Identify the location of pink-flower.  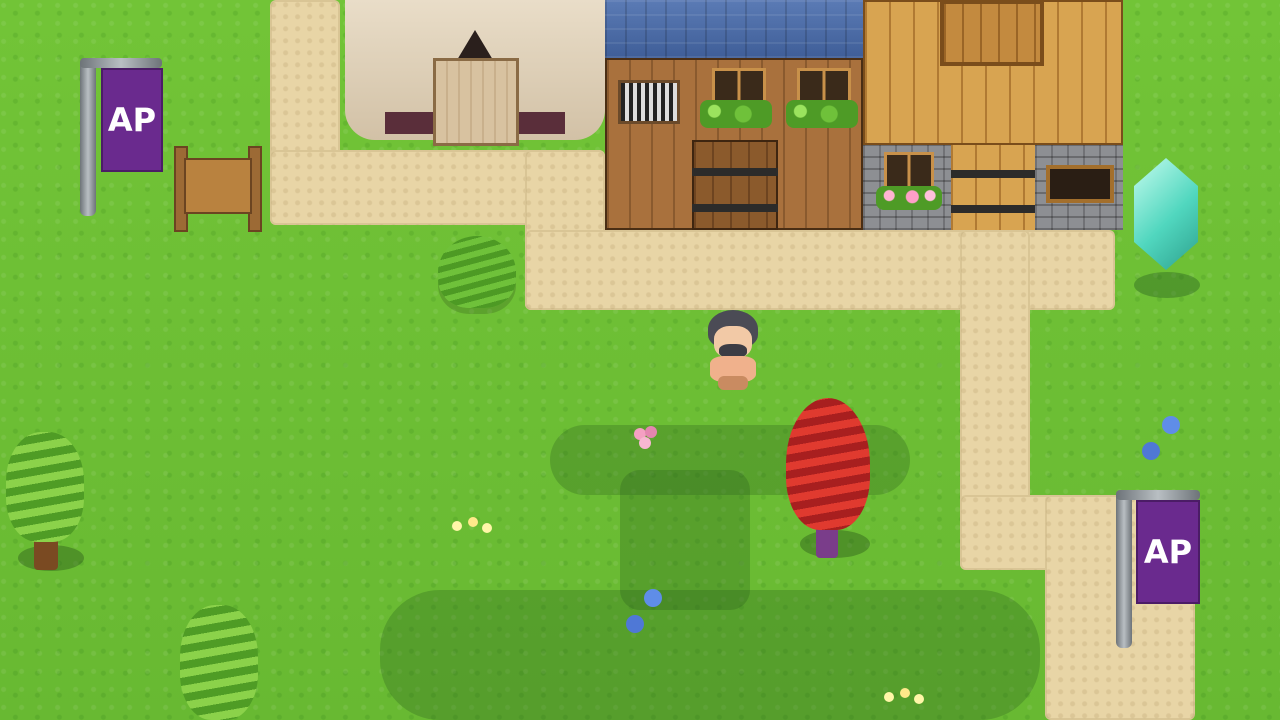
(646, 440).